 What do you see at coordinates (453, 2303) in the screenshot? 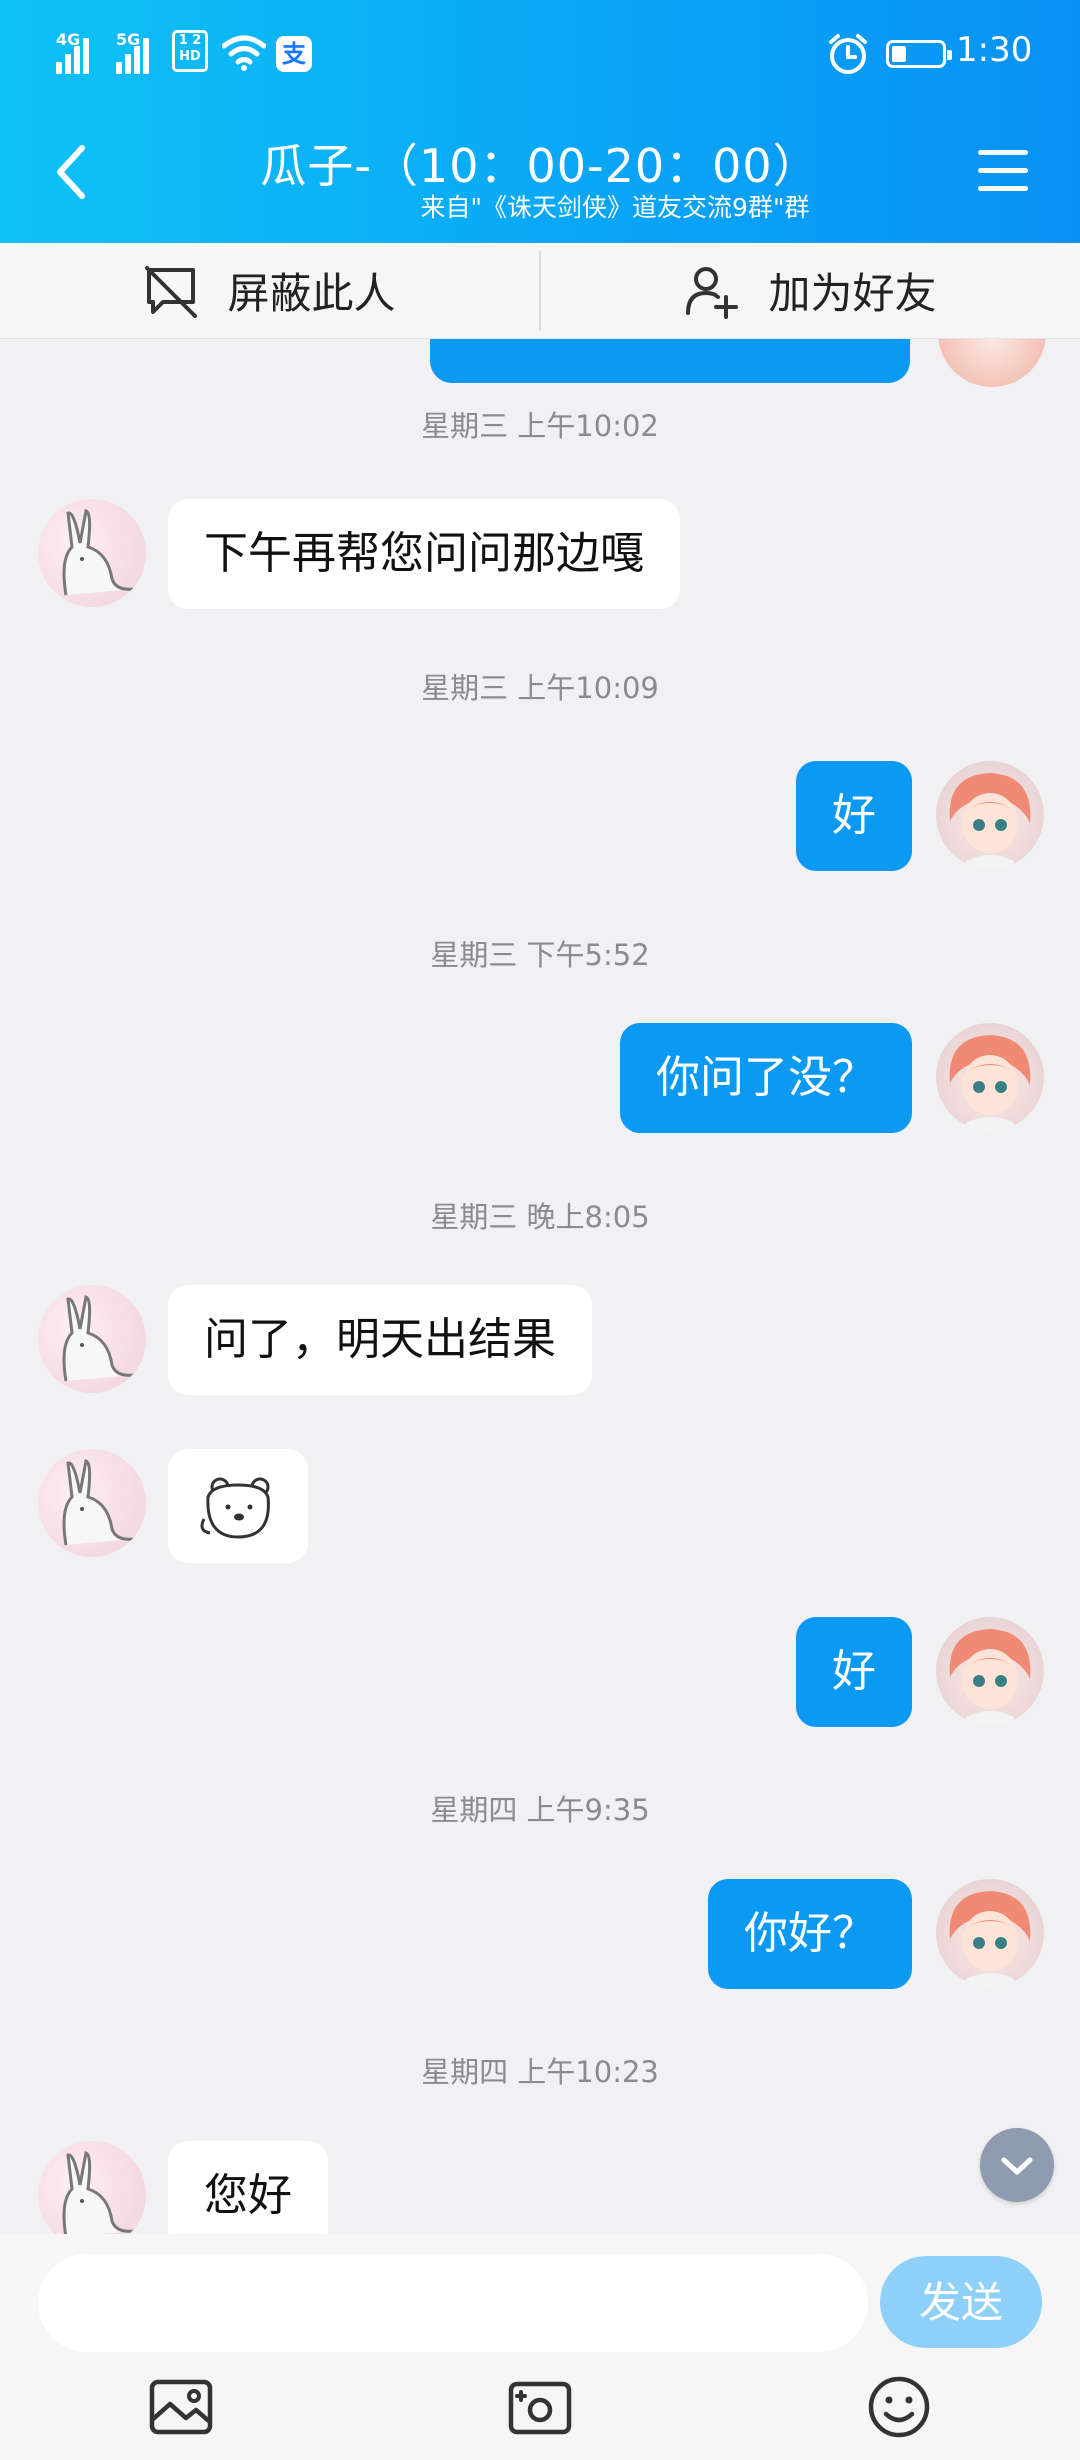
I see `message-input` at bounding box center [453, 2303].